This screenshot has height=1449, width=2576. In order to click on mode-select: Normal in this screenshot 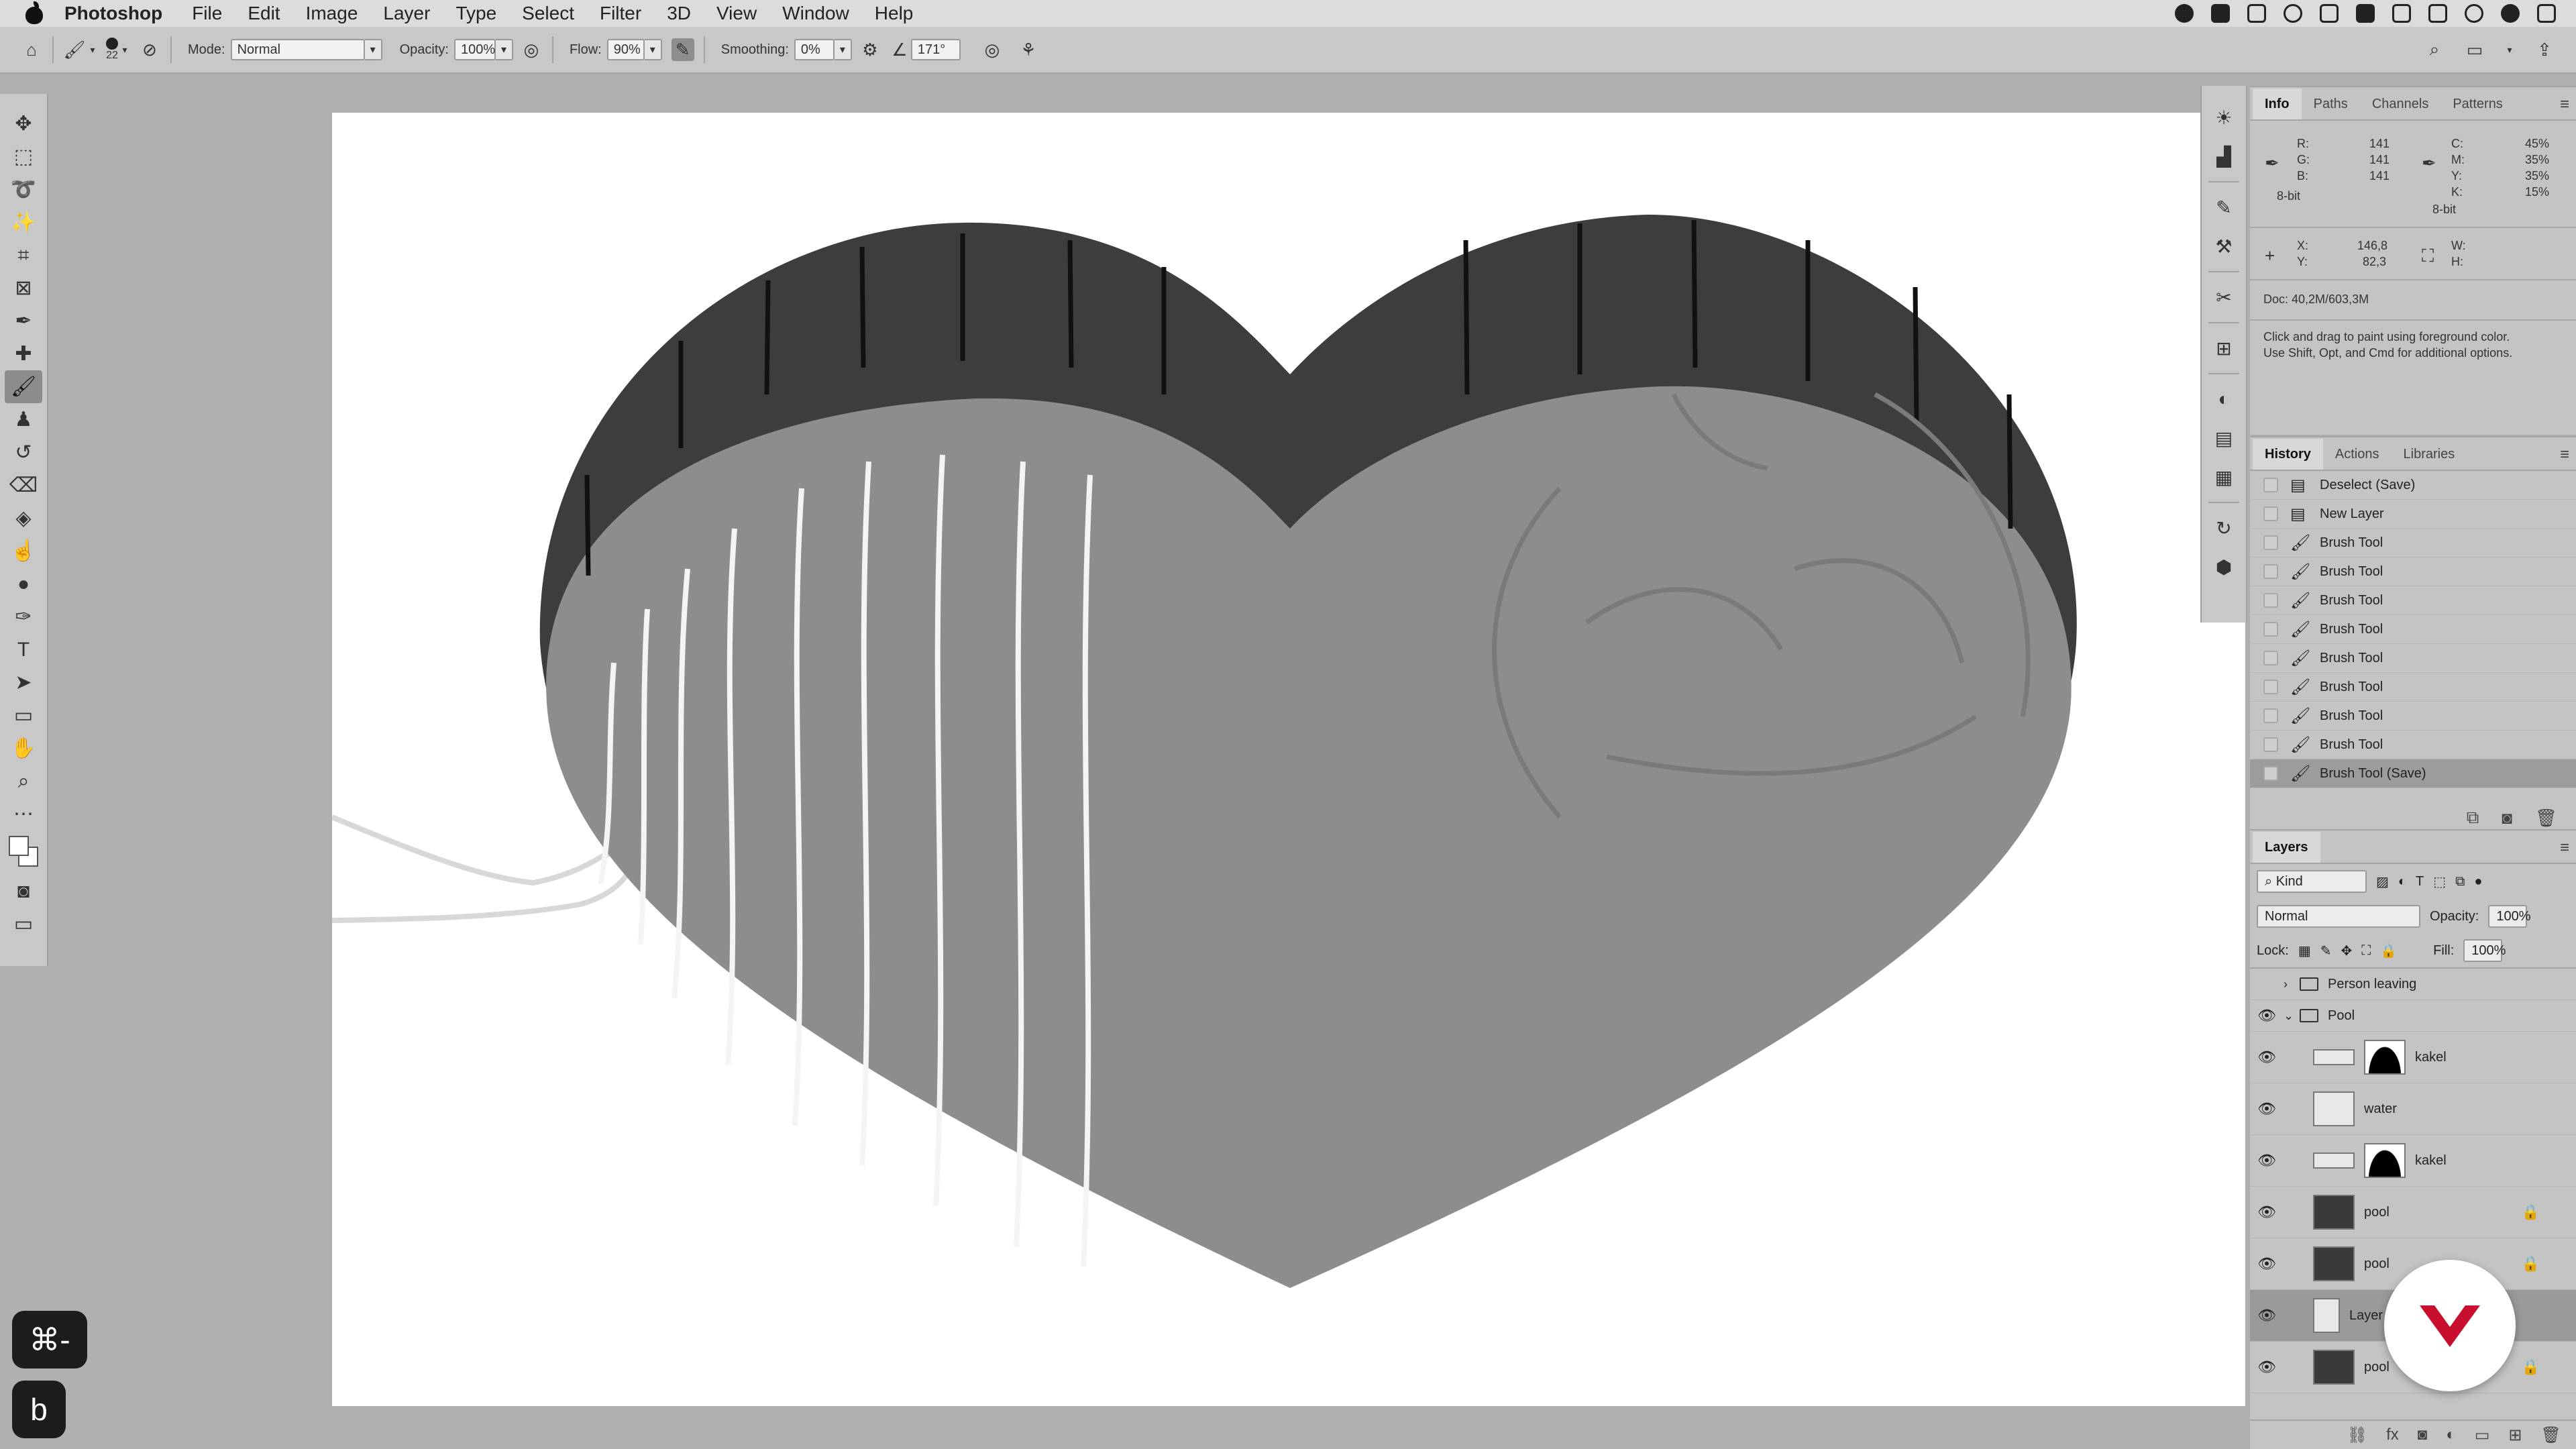, I will do `click(297, 49)`.